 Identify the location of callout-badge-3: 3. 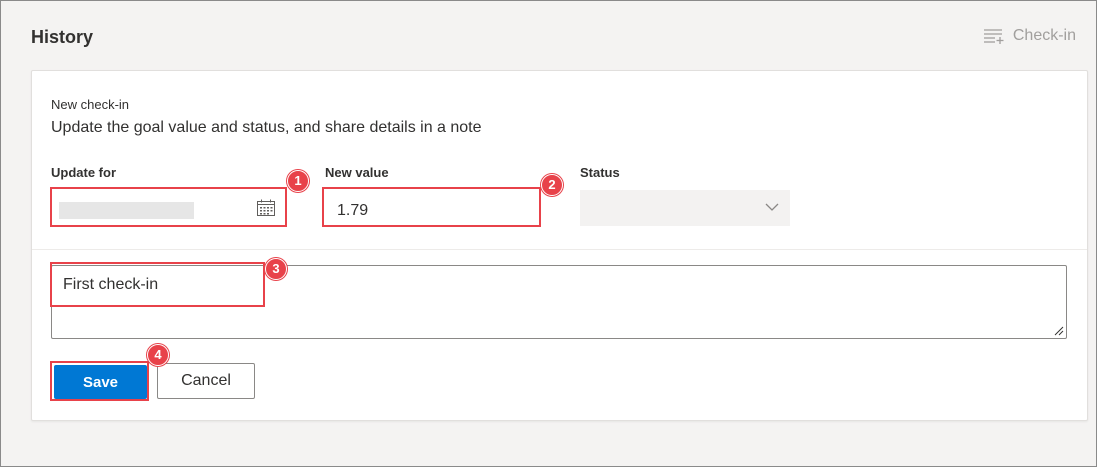
(276, 269).